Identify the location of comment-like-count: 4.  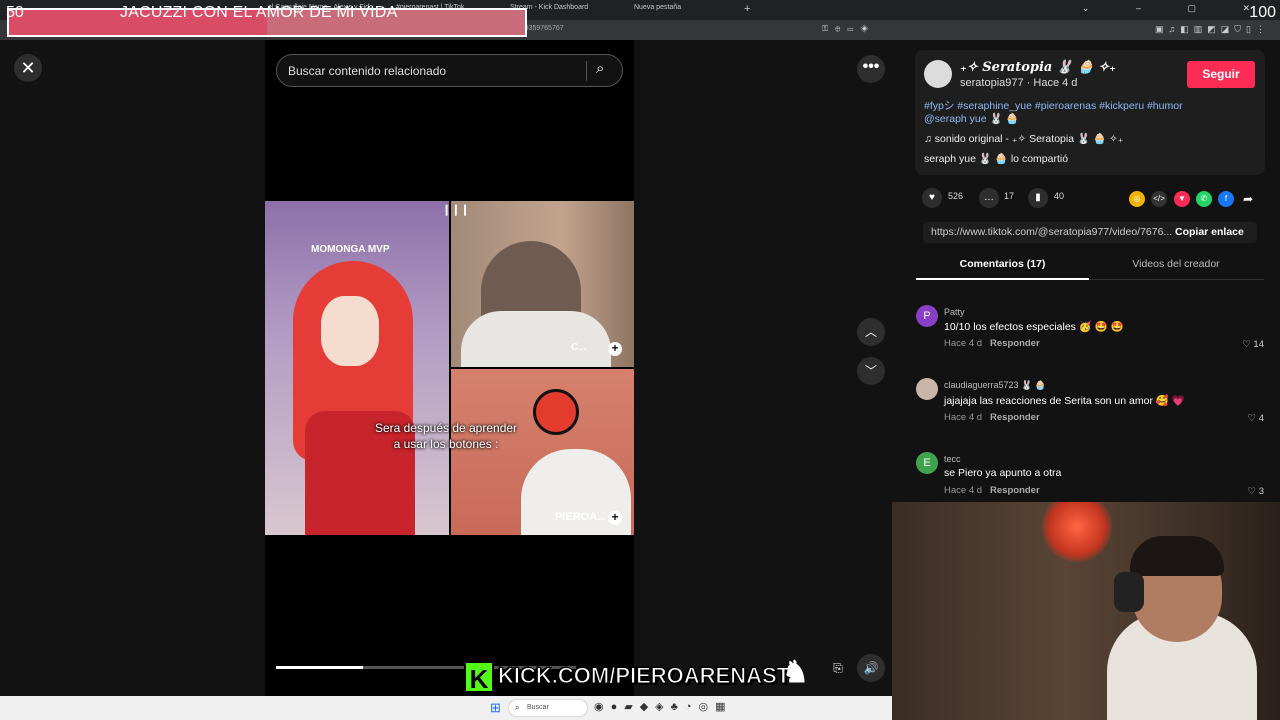
(1261, 418).